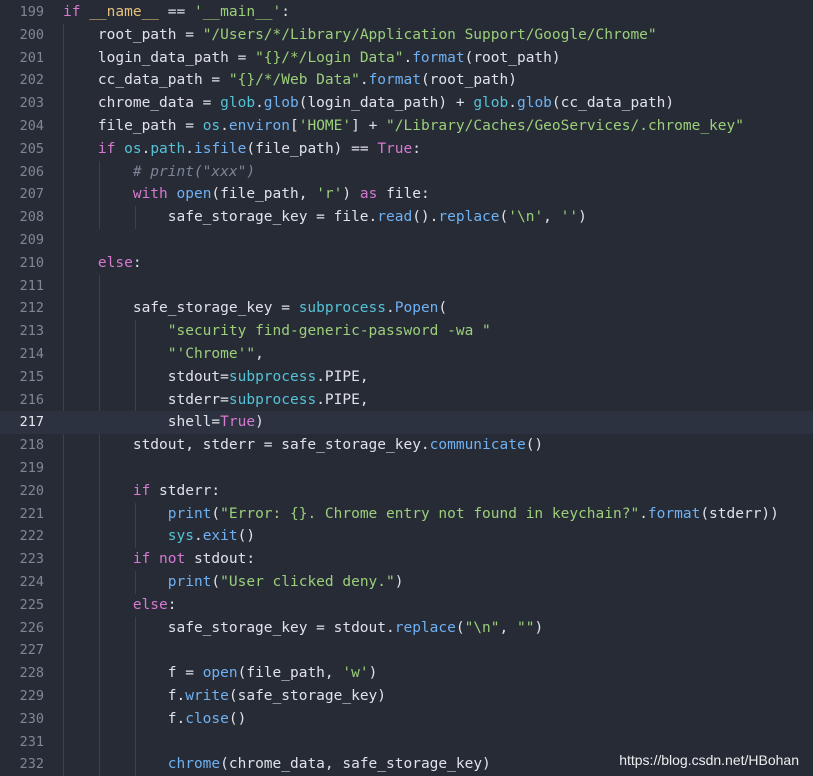 The height and width of the screenshot is (776, 813). What do you see at coordinates (406, 719) in the screenshot?
I see `code-line-230: 230 f.close()` at bounding box center [406, 719].